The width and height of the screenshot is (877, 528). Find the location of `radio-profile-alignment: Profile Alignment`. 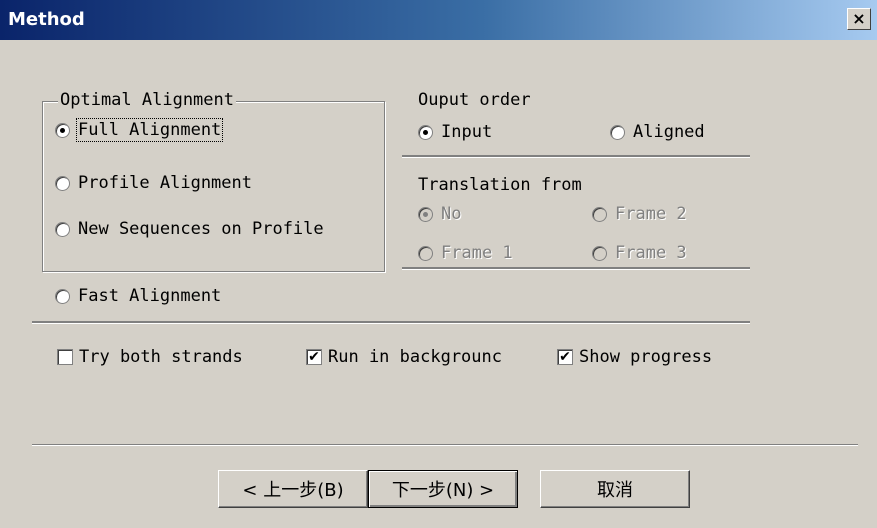

radio-profile-alignment: Profile Alignment is located at coordinates (153, 183).